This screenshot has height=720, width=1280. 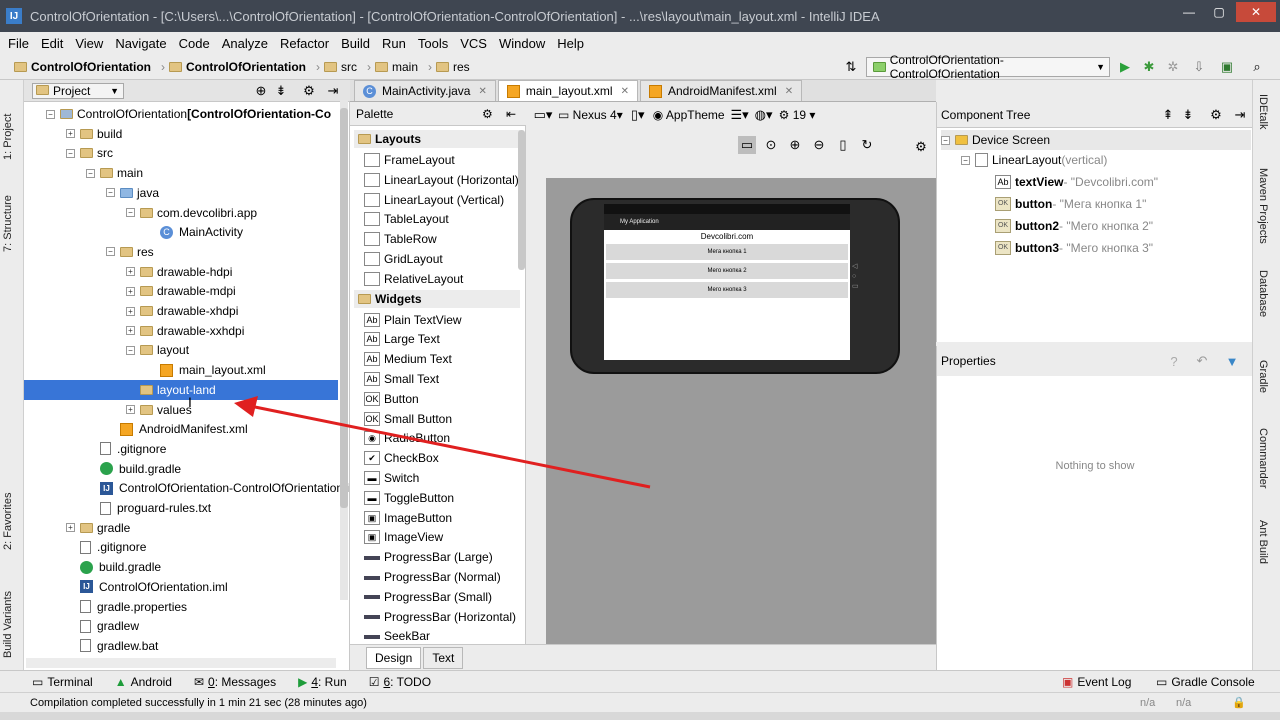 What do you see at coordinates (181, 663) in the screenshot?
I see `project-h-scrollbar` at bounding box center [181, 663].